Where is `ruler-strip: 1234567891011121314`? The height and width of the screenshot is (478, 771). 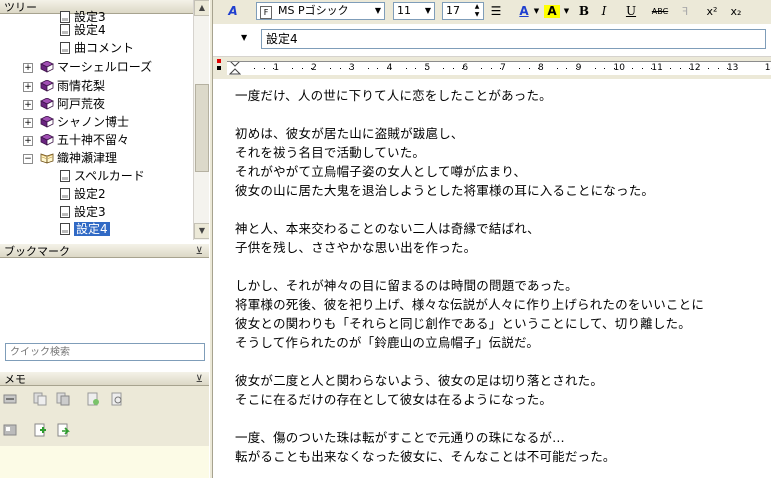
ruler-strip: 1234567891011121314 is located at coordinates (499, 68).